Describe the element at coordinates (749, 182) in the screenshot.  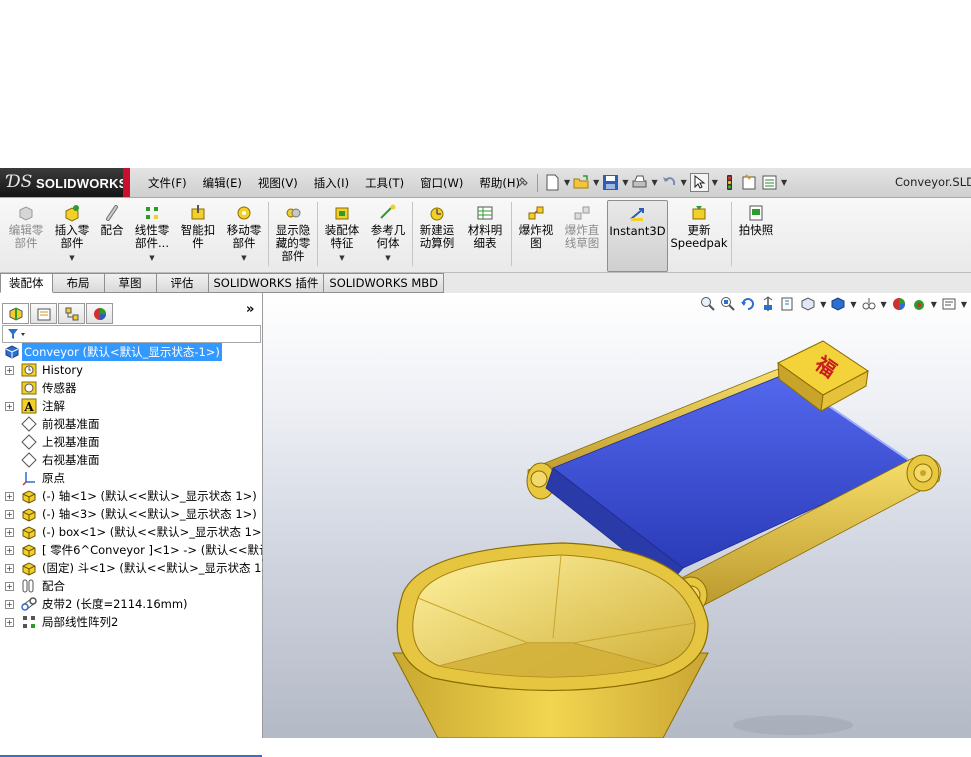
I see `file-properties-icon` at that location.